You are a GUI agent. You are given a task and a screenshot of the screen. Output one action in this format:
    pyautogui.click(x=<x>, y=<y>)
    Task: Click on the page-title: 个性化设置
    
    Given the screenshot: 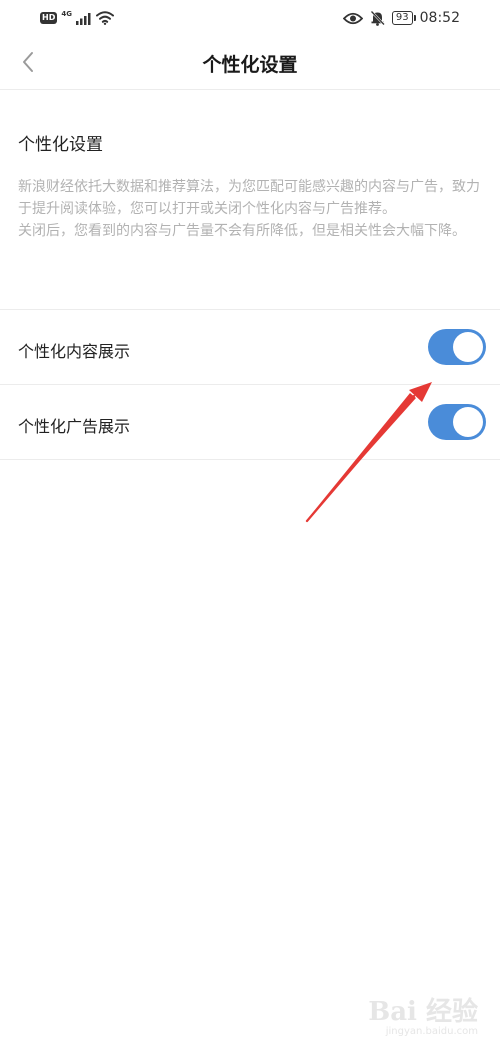 What is the action you would take?
    pyautogui.click(x=250, y=65)
    